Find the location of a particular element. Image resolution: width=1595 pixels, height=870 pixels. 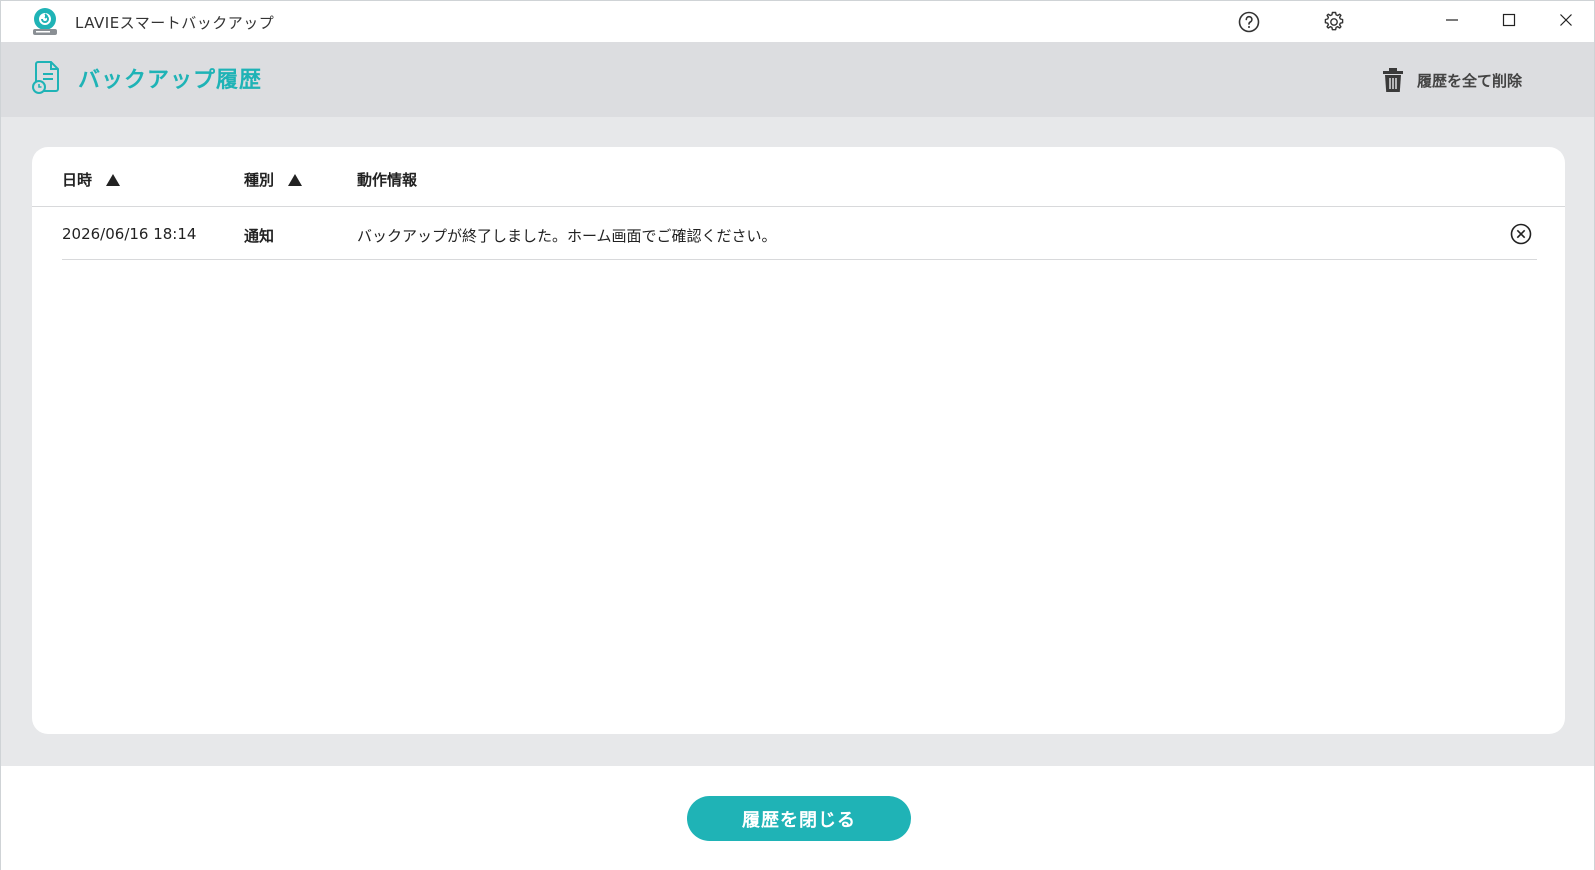

delete-all-label: 履歴を全て削除 is located at coordinates (1470, 80).